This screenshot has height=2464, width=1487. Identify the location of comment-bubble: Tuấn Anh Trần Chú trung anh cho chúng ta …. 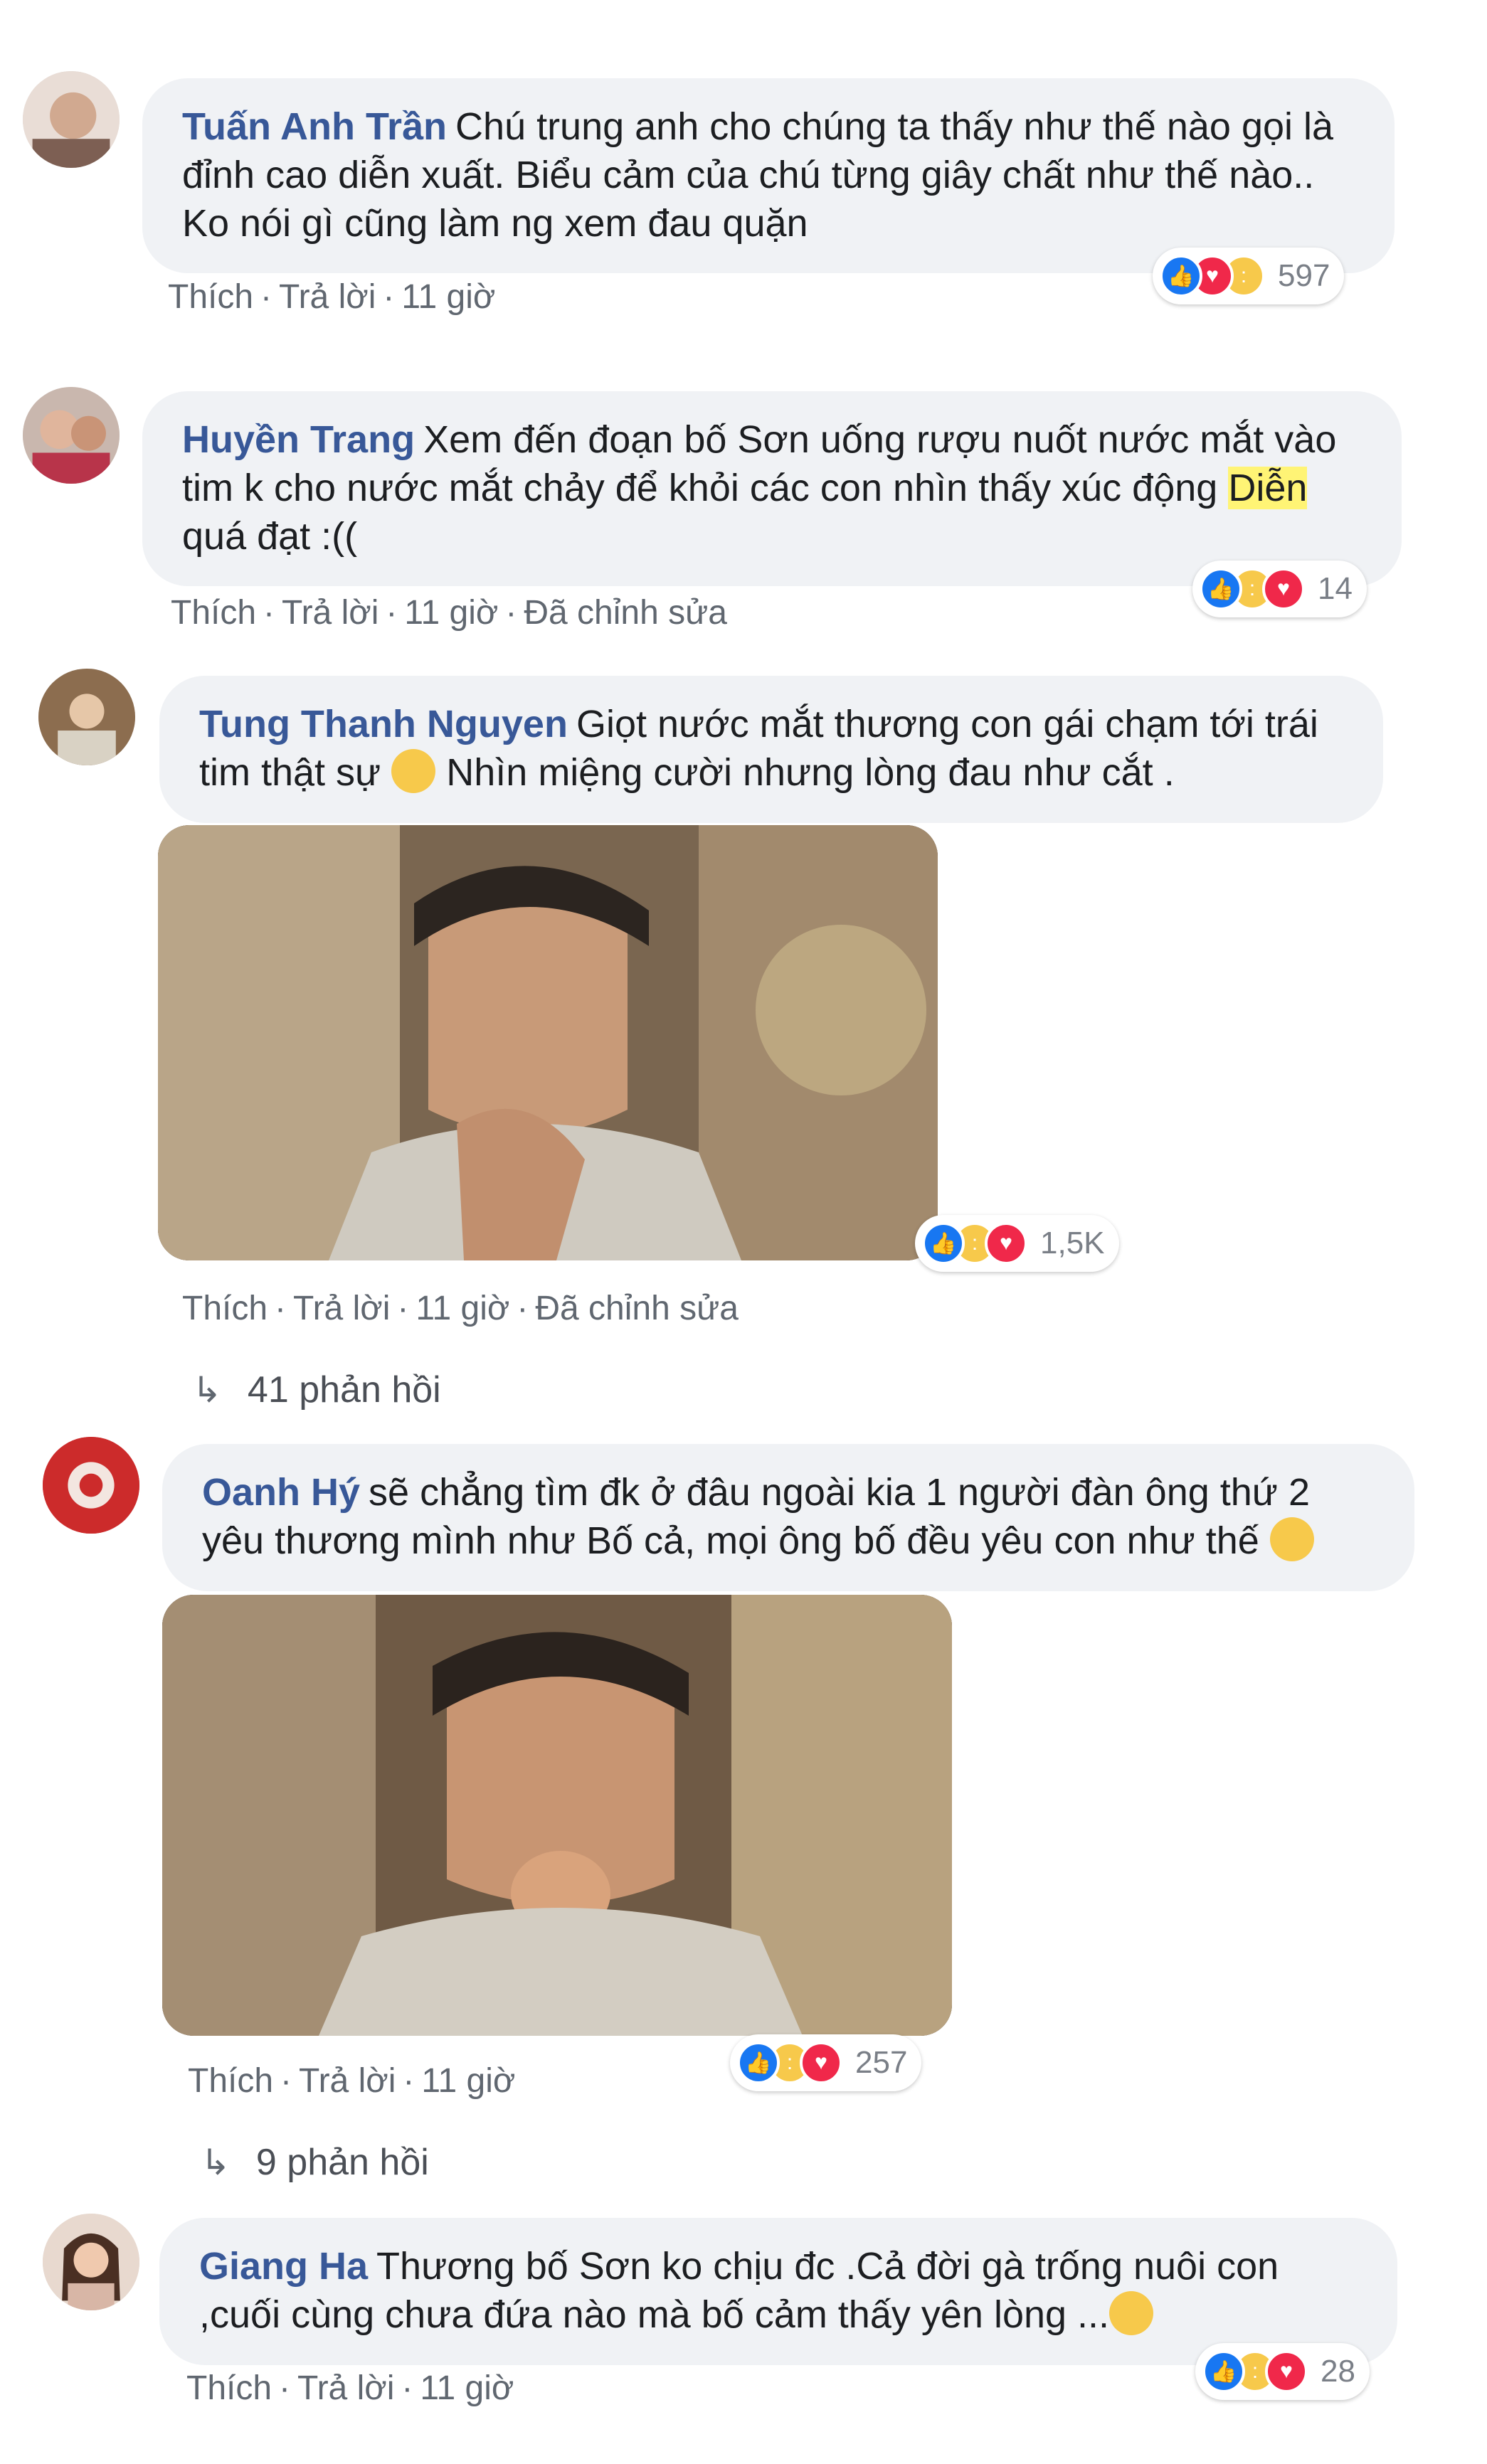
(768, 175).